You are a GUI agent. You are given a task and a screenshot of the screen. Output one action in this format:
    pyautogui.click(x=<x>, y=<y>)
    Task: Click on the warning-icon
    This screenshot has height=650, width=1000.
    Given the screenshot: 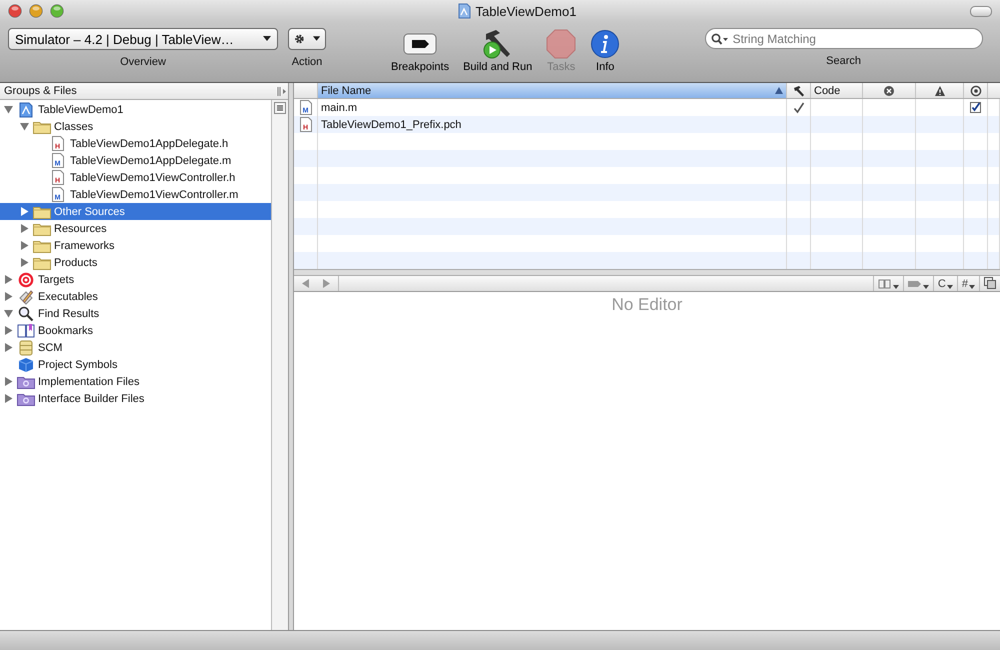 What is the action you would take?
    pyautogui.click(x=940, y=90)
    